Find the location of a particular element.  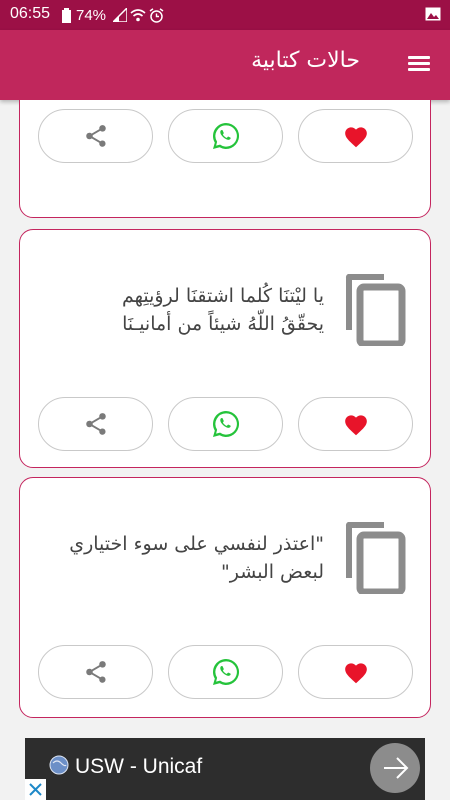

wifi-icon is located at coordinates (138, 15).